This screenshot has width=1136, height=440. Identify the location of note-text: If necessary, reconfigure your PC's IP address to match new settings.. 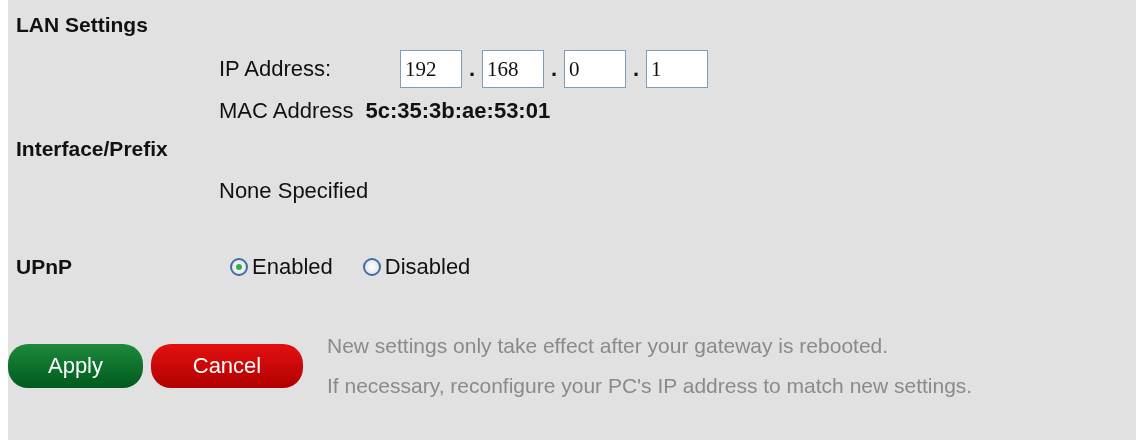
(650, 386).